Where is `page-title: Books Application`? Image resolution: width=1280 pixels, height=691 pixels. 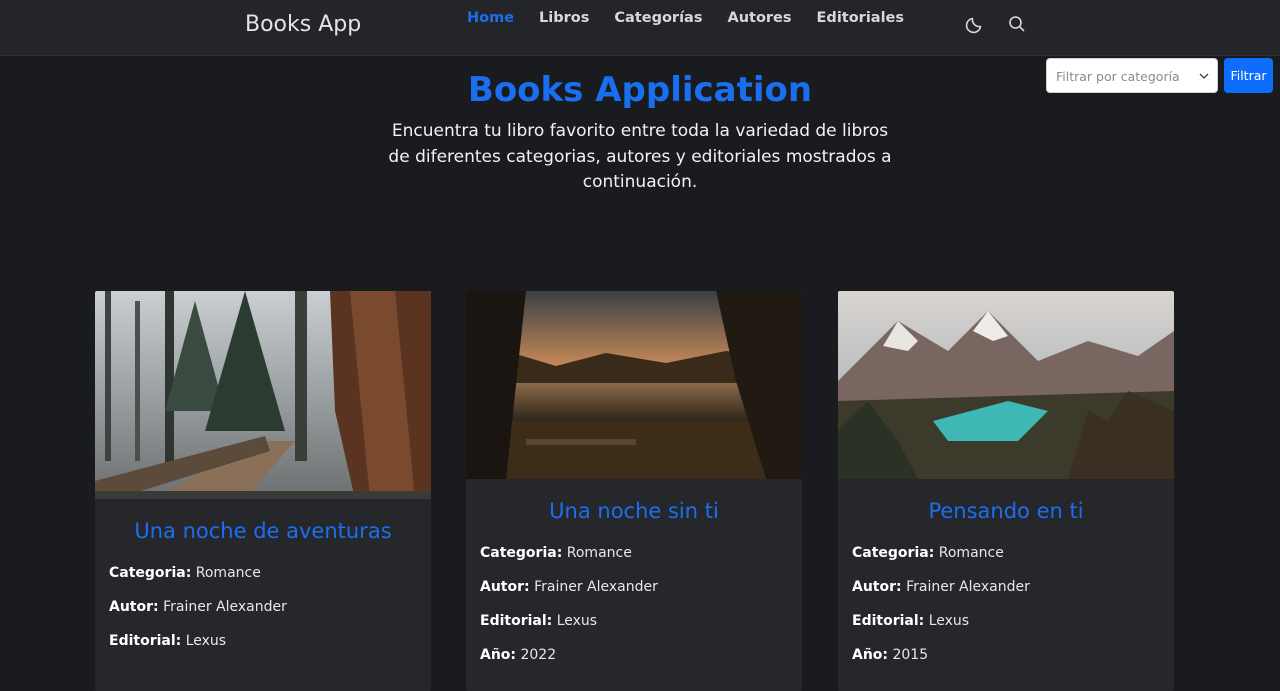 page-title: Books Application is located at coordinates (640, 90).